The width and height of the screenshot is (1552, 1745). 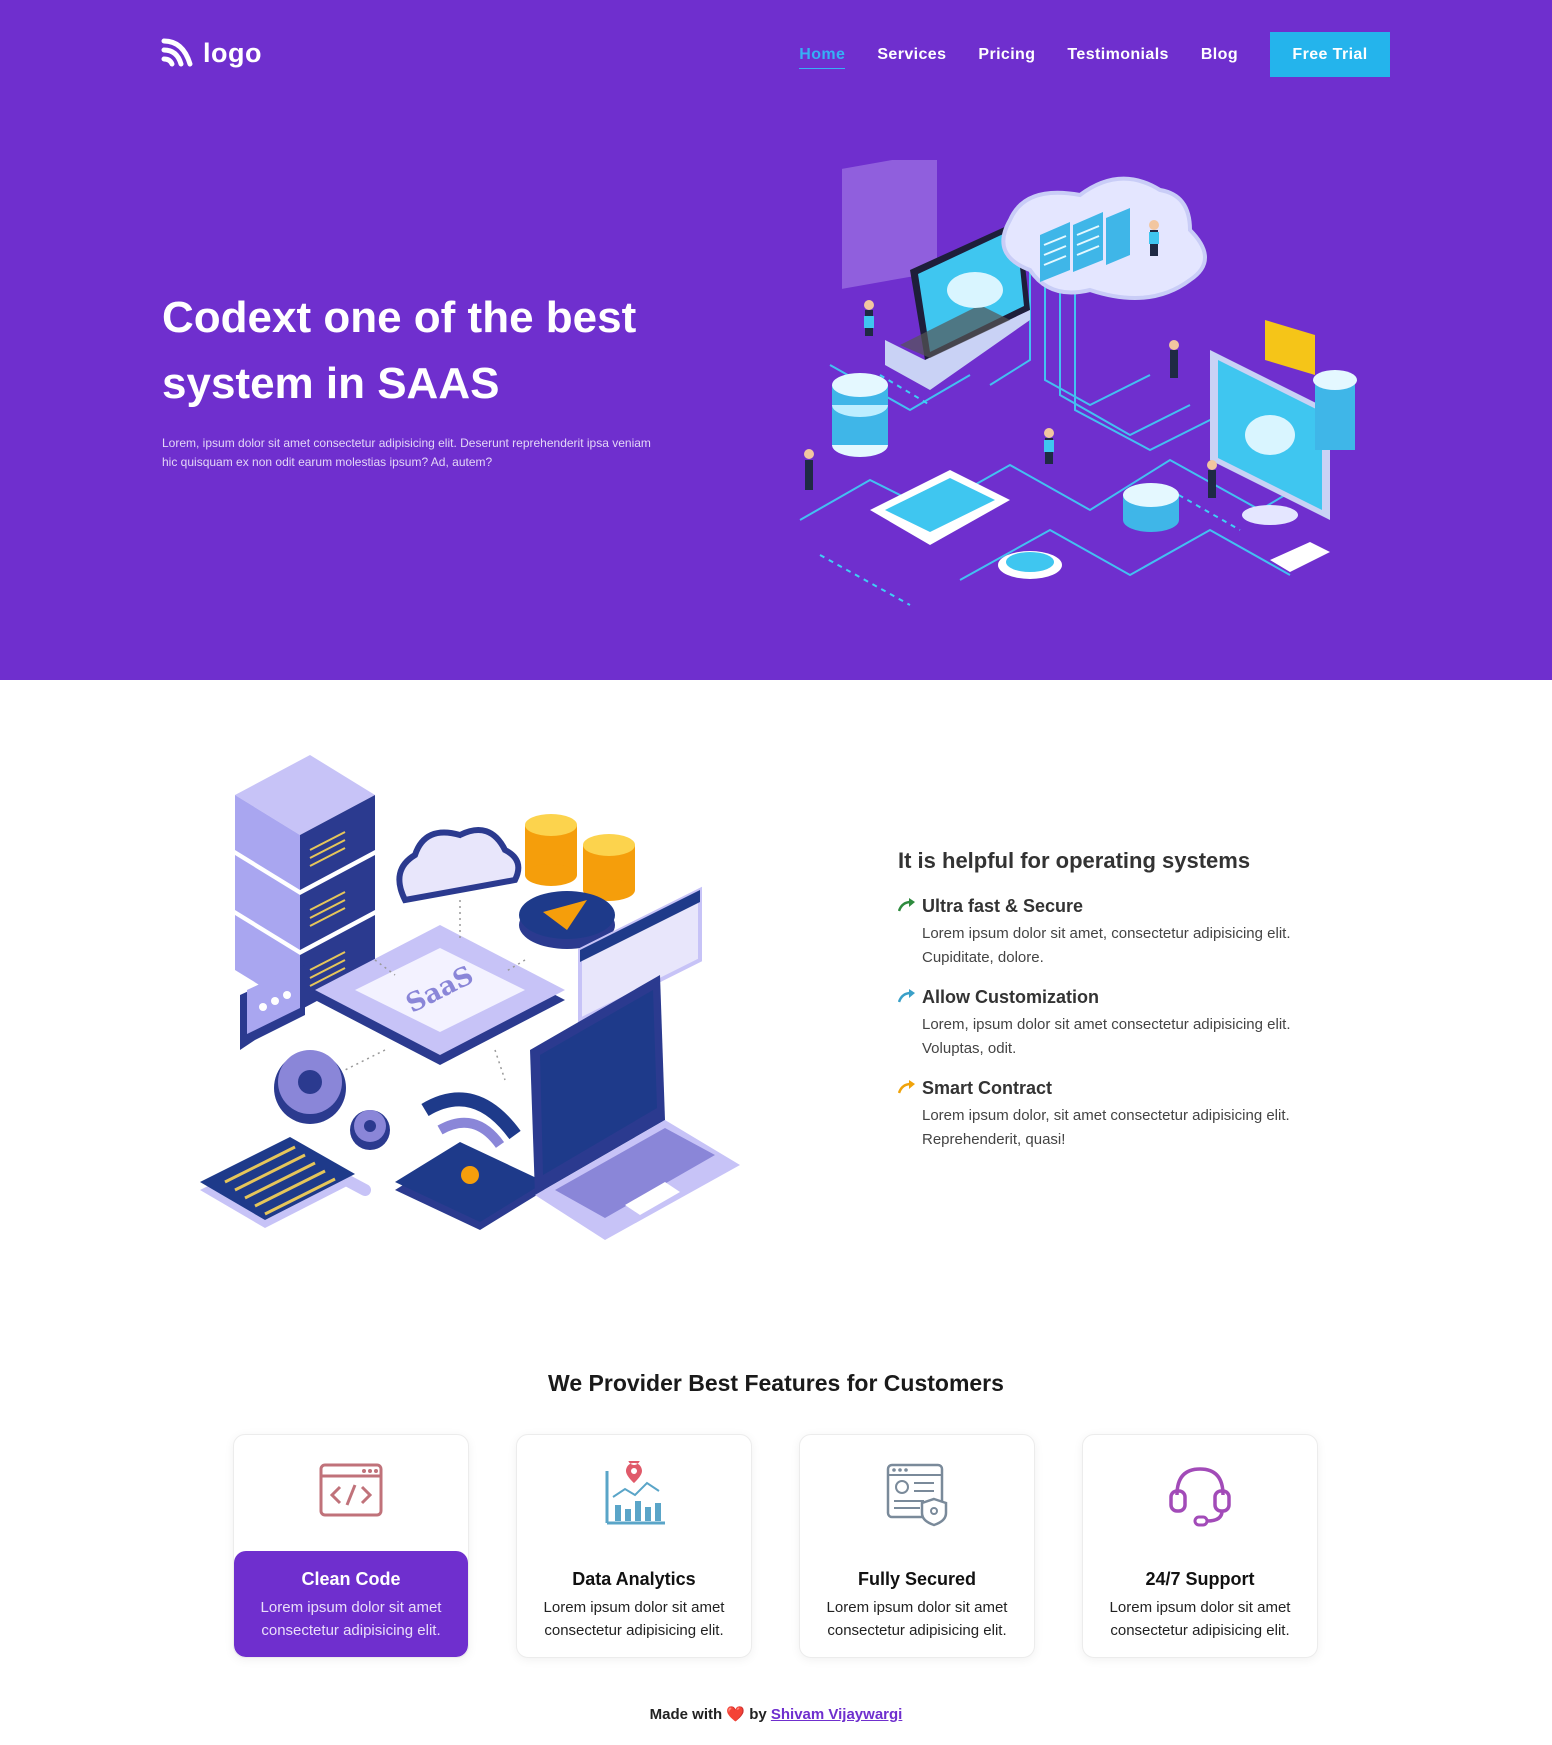 I want to click on feature-name: Allow Customization, so click(x=1010, y=997).